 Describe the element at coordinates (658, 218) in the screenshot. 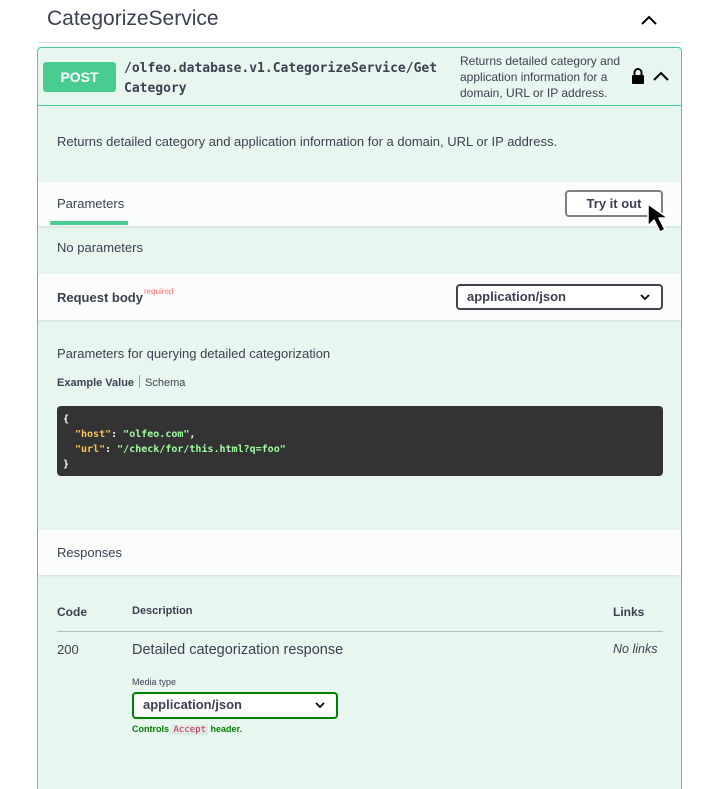

I see `mouse-cursor-icon` at that location.